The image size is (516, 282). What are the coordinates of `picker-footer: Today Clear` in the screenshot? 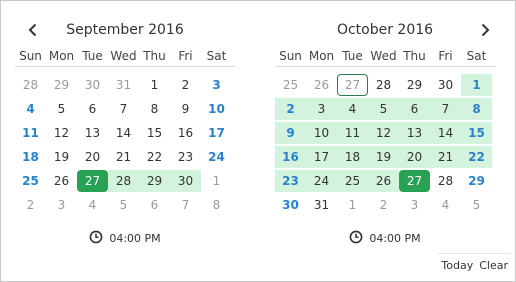 It's located at (474, 265).